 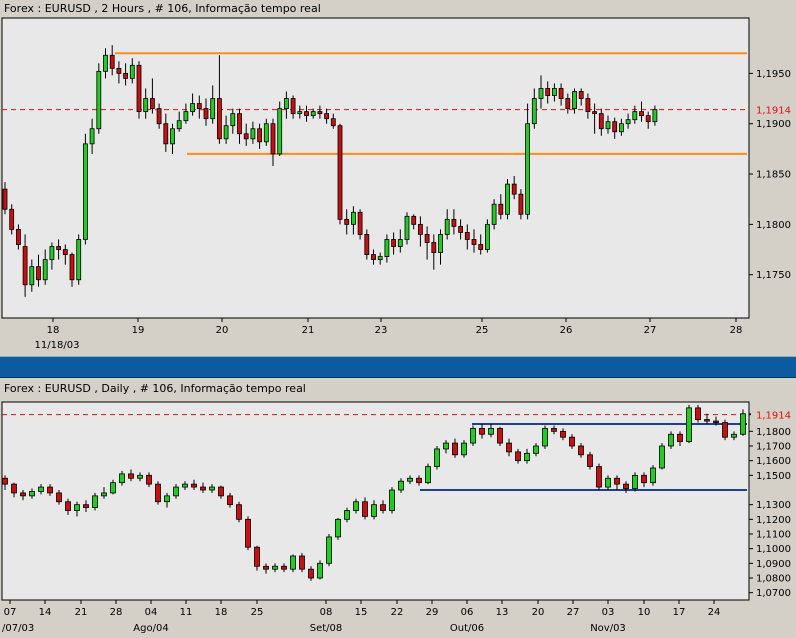 I want to click on y-tick-label: 1,1200, so click(x=773, y=520).